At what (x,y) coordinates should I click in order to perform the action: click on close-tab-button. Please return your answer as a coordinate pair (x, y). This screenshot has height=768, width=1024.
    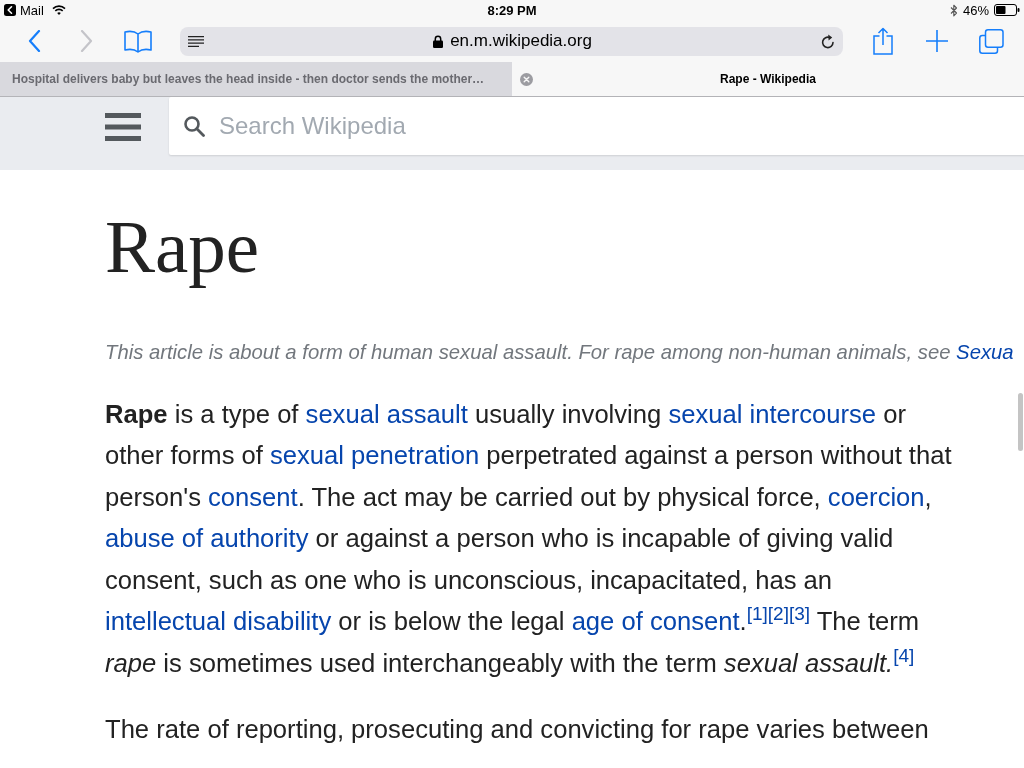
    Looking at the image, I should click on (526, 79).